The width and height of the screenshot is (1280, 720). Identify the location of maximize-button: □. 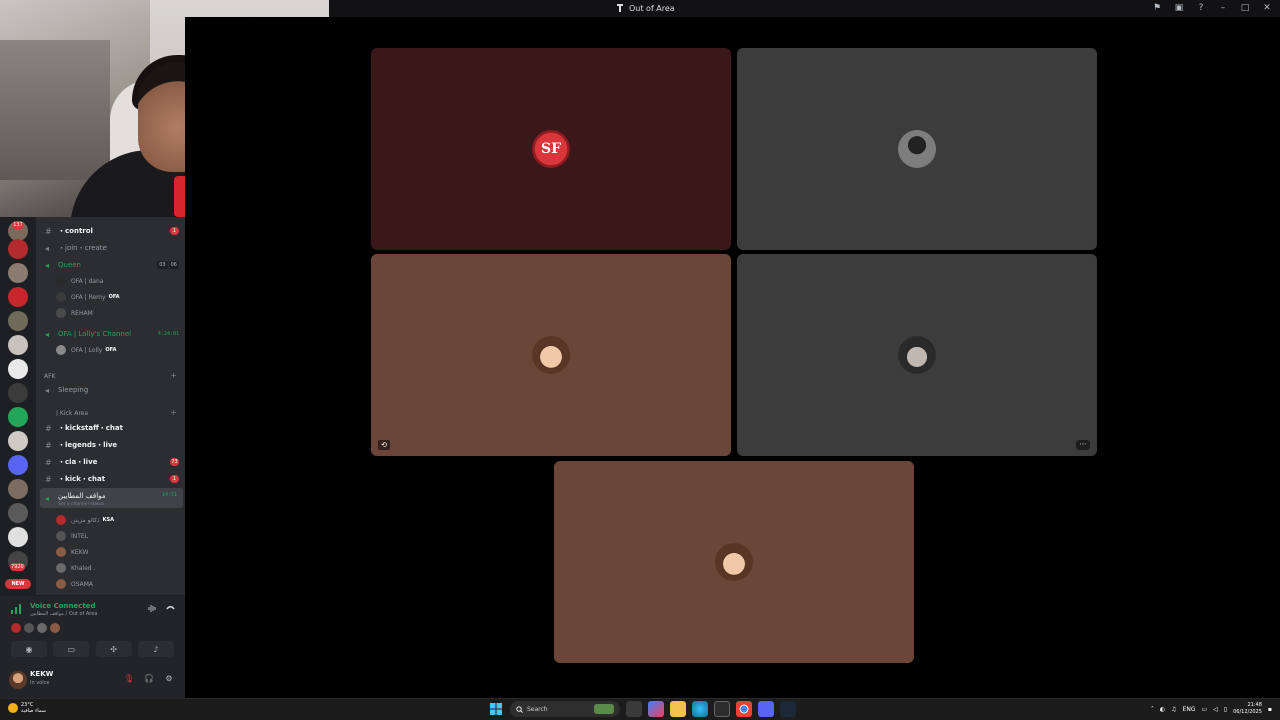
(1245, 8).